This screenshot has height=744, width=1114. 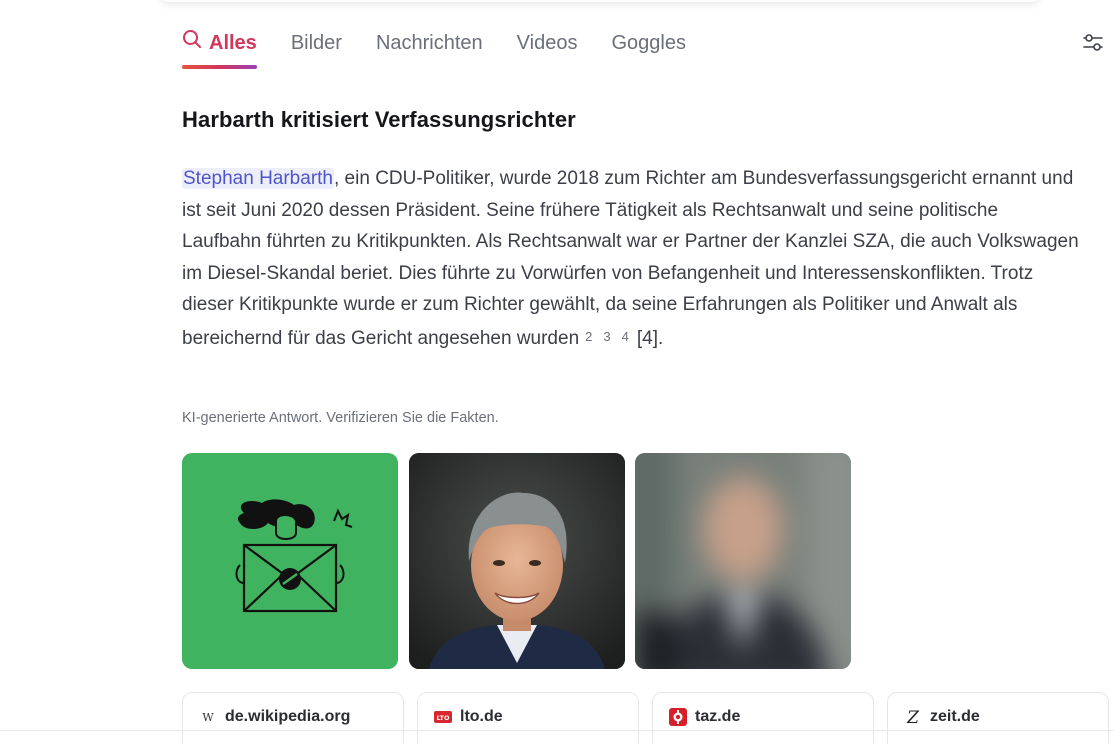 I want to click on taz-icon, so click(x=678, y=717).